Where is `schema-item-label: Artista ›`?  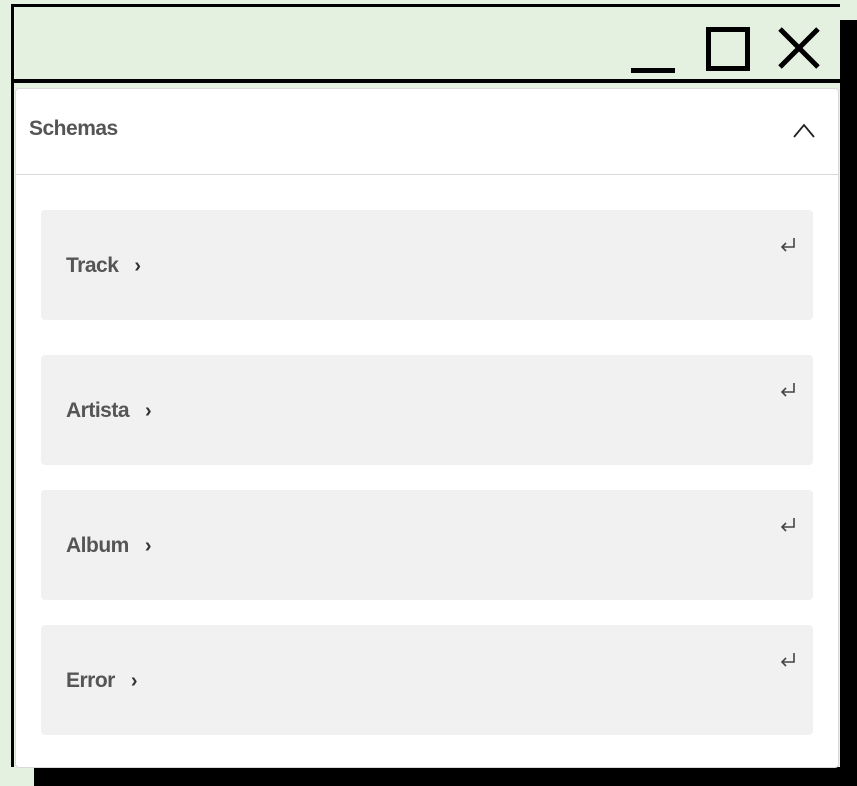 schema-item-label: Artista › is located at coordinates (109, 411).